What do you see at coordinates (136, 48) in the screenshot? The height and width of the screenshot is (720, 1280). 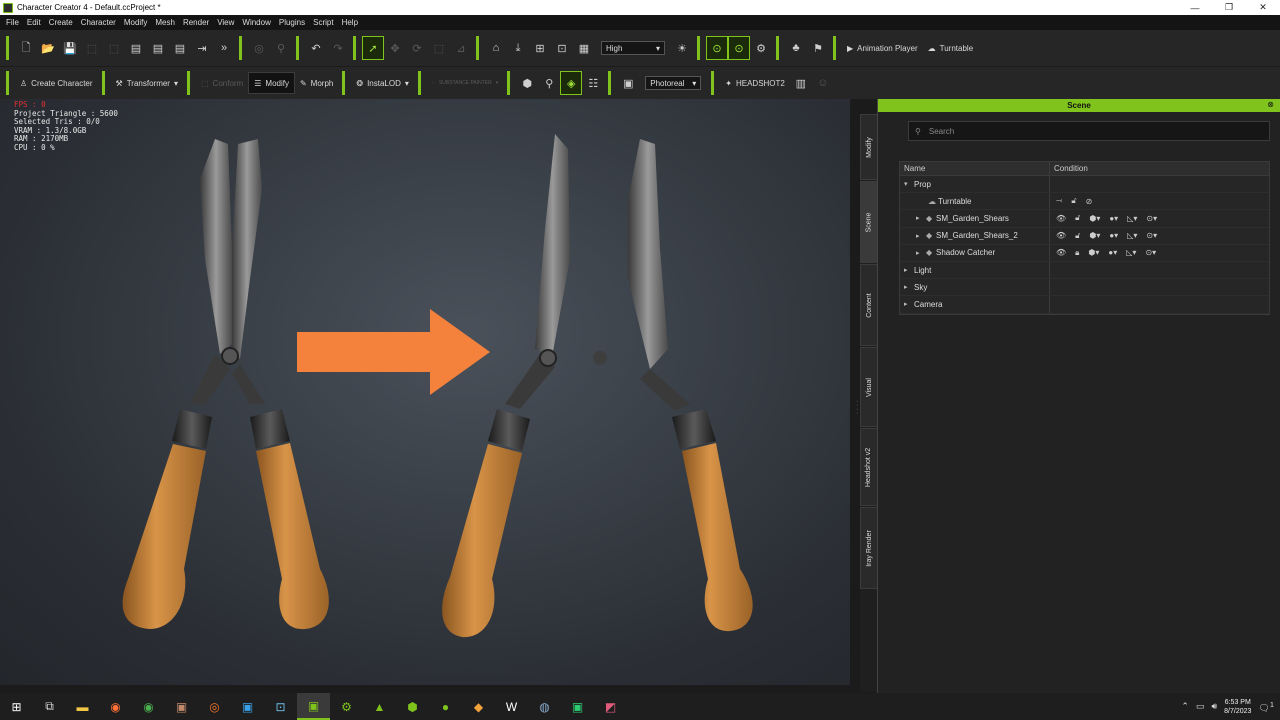 I see `obj-export-icon: ▤` at bounding box center [136, 48].